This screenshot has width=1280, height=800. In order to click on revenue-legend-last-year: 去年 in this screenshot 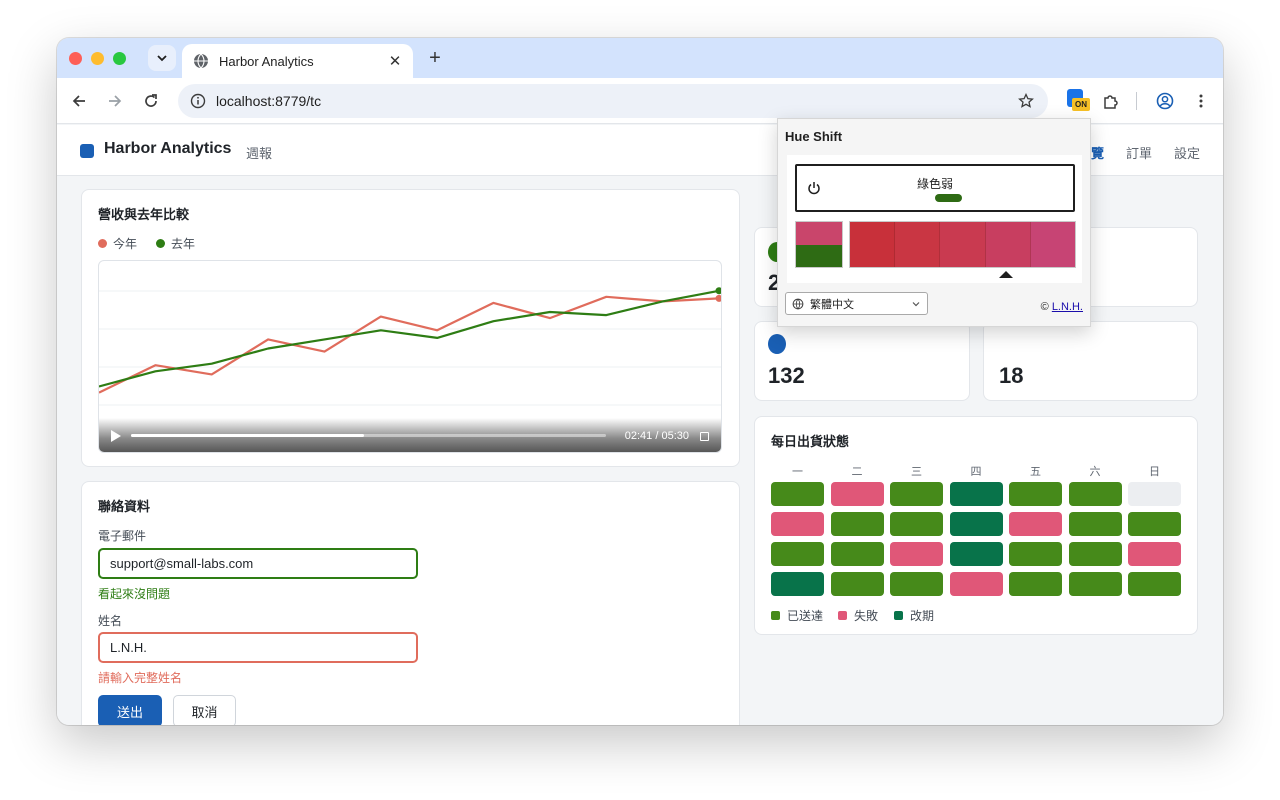, I will do `click(175, 243)`.